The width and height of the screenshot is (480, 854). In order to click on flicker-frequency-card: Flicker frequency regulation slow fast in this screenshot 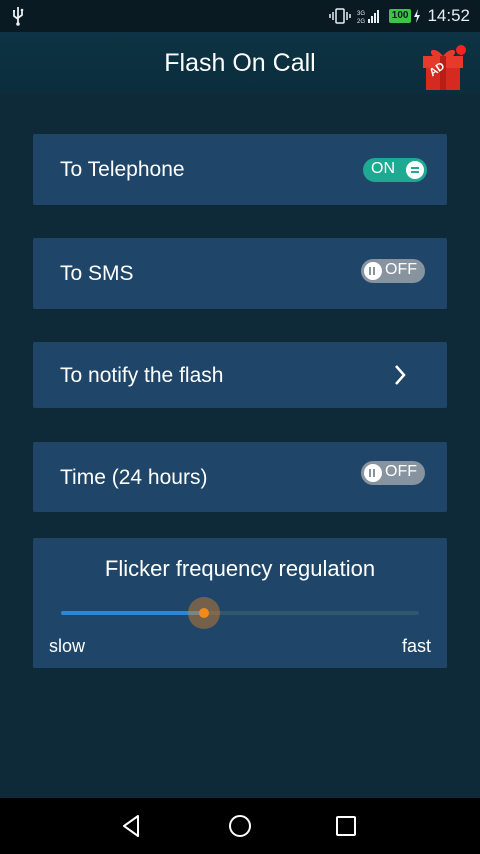, I will do `click(240, 603)`.